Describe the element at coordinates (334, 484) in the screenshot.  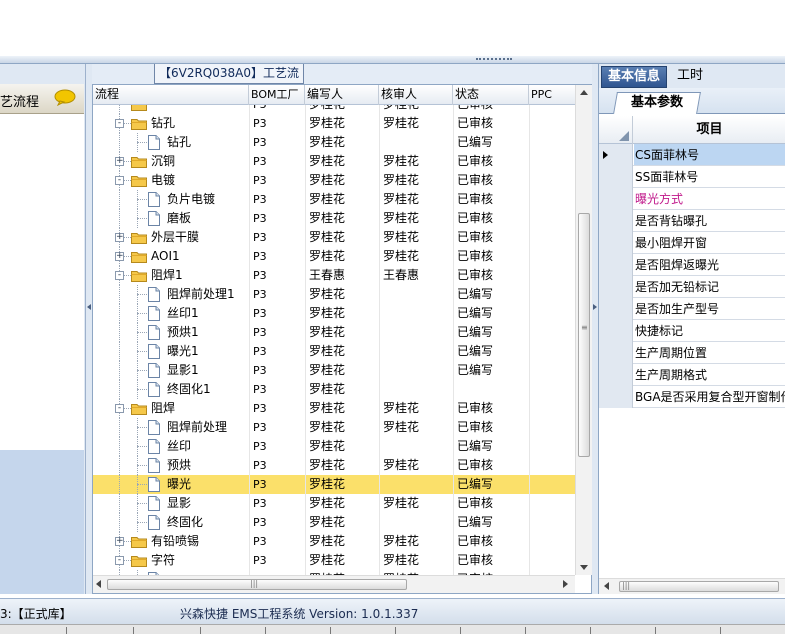
I see `table-row: 曝光 P3 罗桂花 已编写` at that location.